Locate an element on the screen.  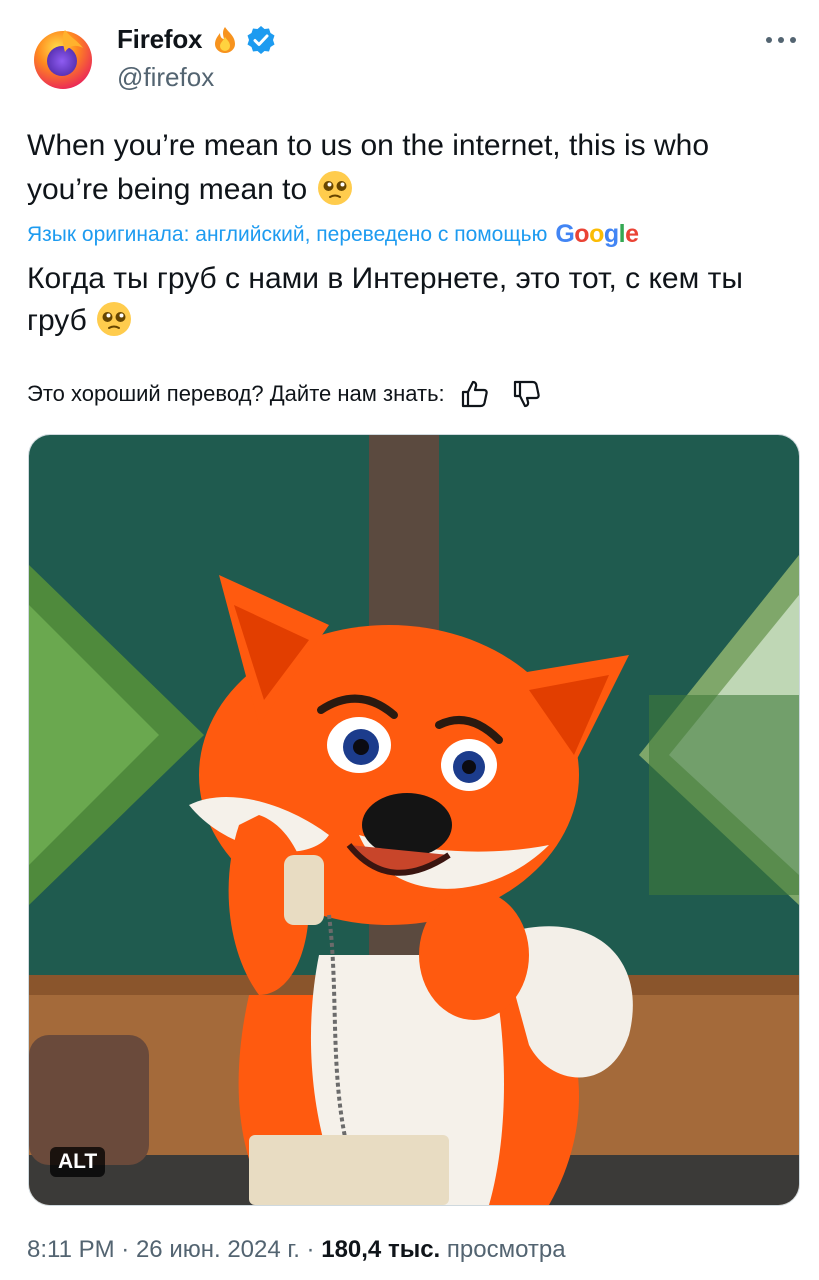
views-count: 180,4 тыс. is located at coordinates (381, 1249).